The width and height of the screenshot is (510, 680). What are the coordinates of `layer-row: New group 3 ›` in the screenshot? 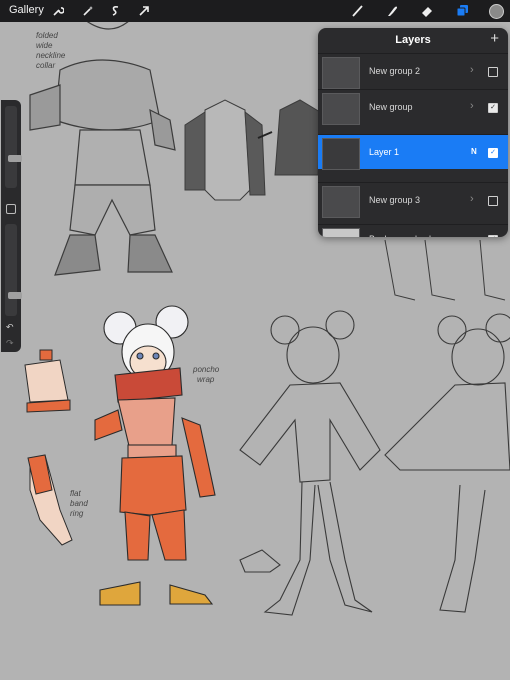 It's located at (413, 203).